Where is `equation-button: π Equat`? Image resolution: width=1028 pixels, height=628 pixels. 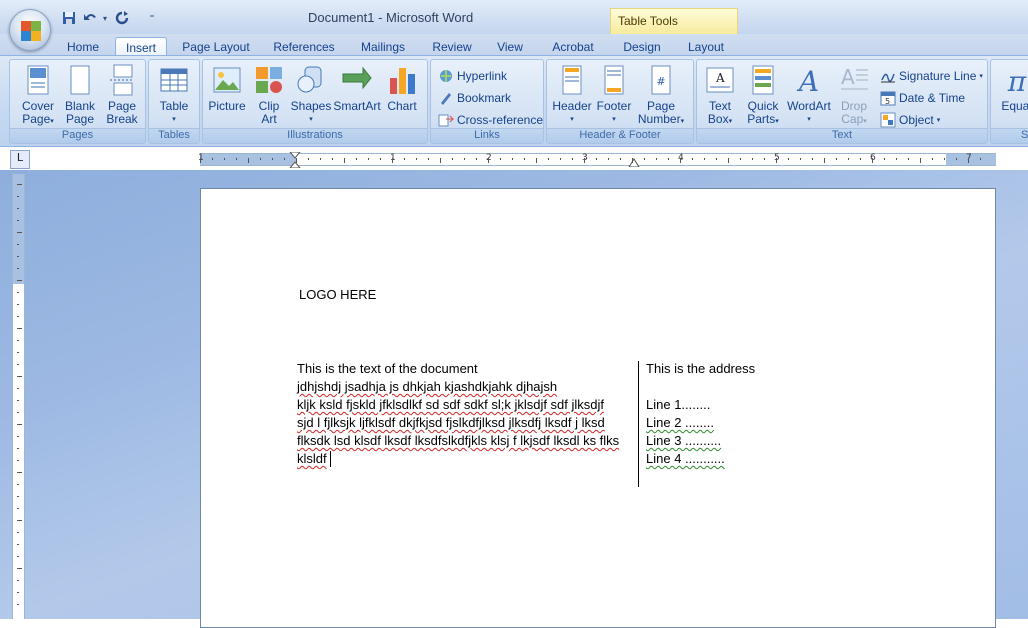
equation-button: π Equat is located at coordinates (1011, 88).